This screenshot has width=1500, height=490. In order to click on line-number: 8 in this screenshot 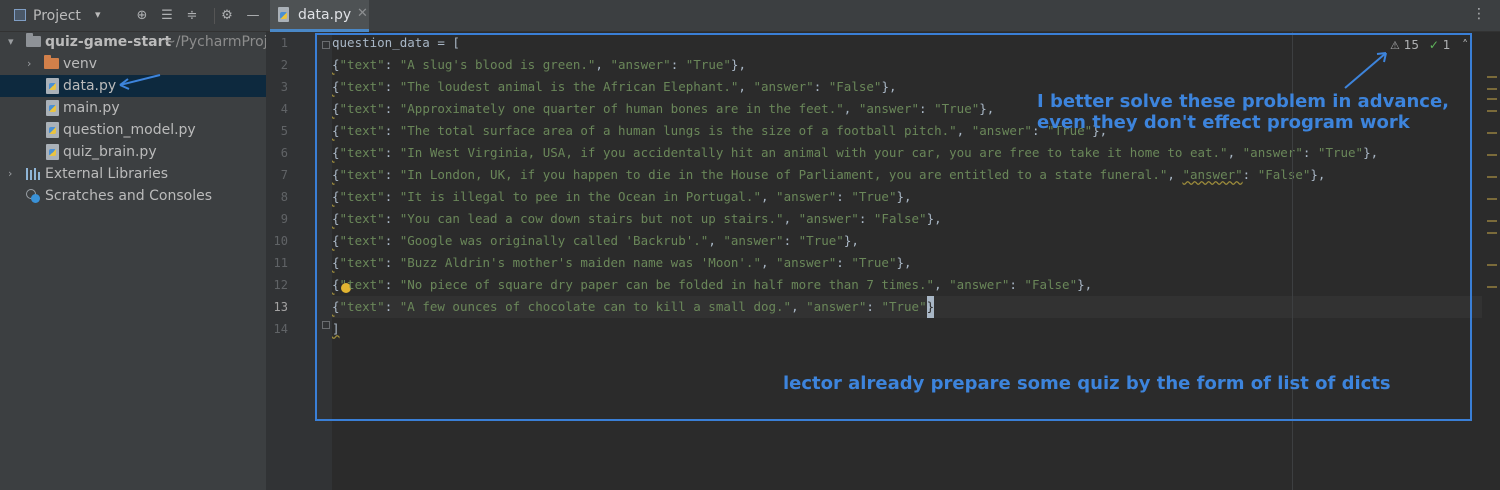, I will do `click(284, 197)`.